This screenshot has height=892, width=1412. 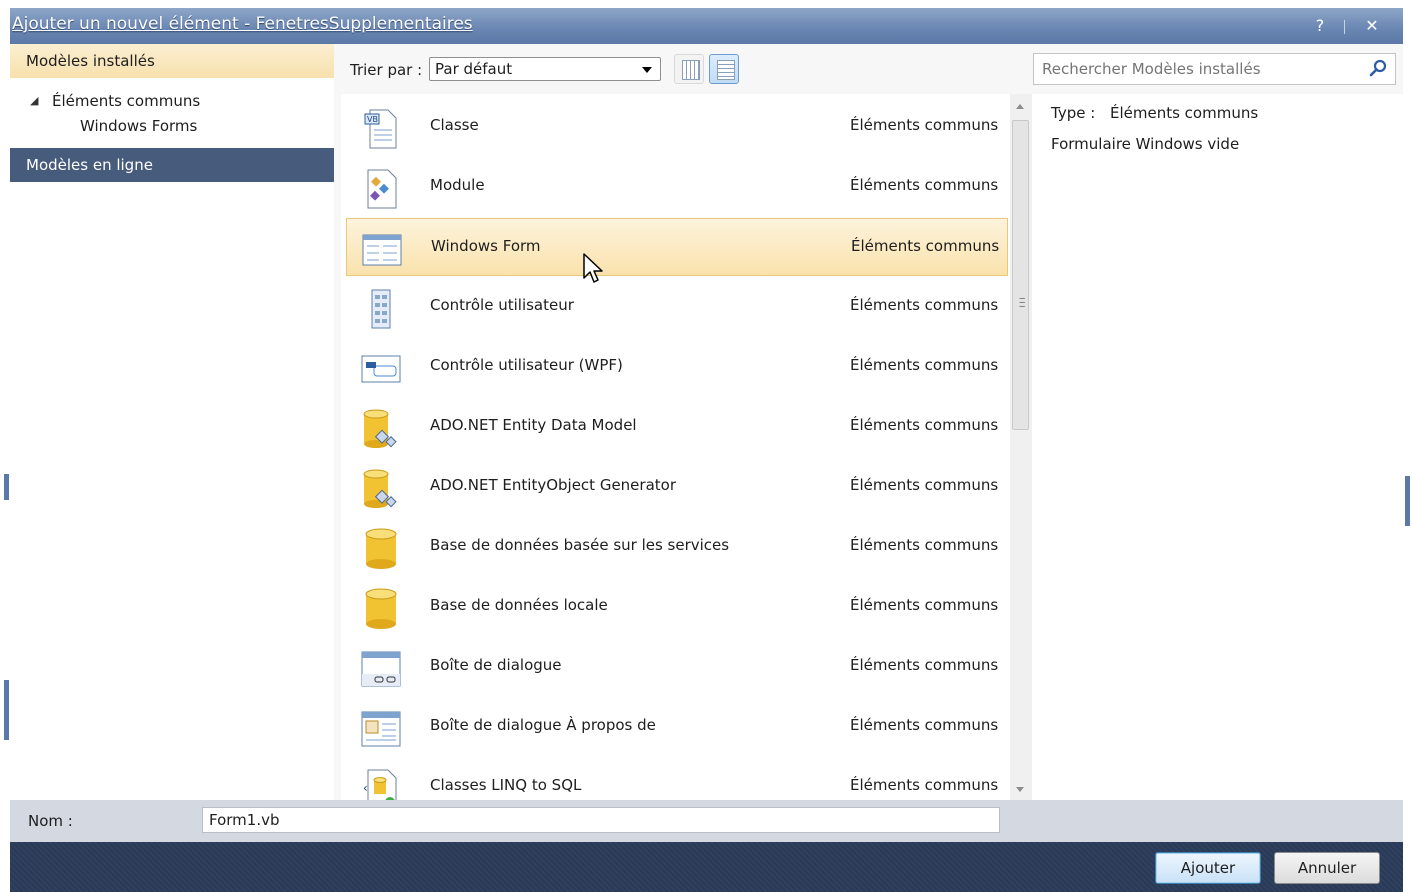 What do you see at coordinates (380, 129) in the screenshot?
I see `class-icon: VB` at bounding box center [380, 129].